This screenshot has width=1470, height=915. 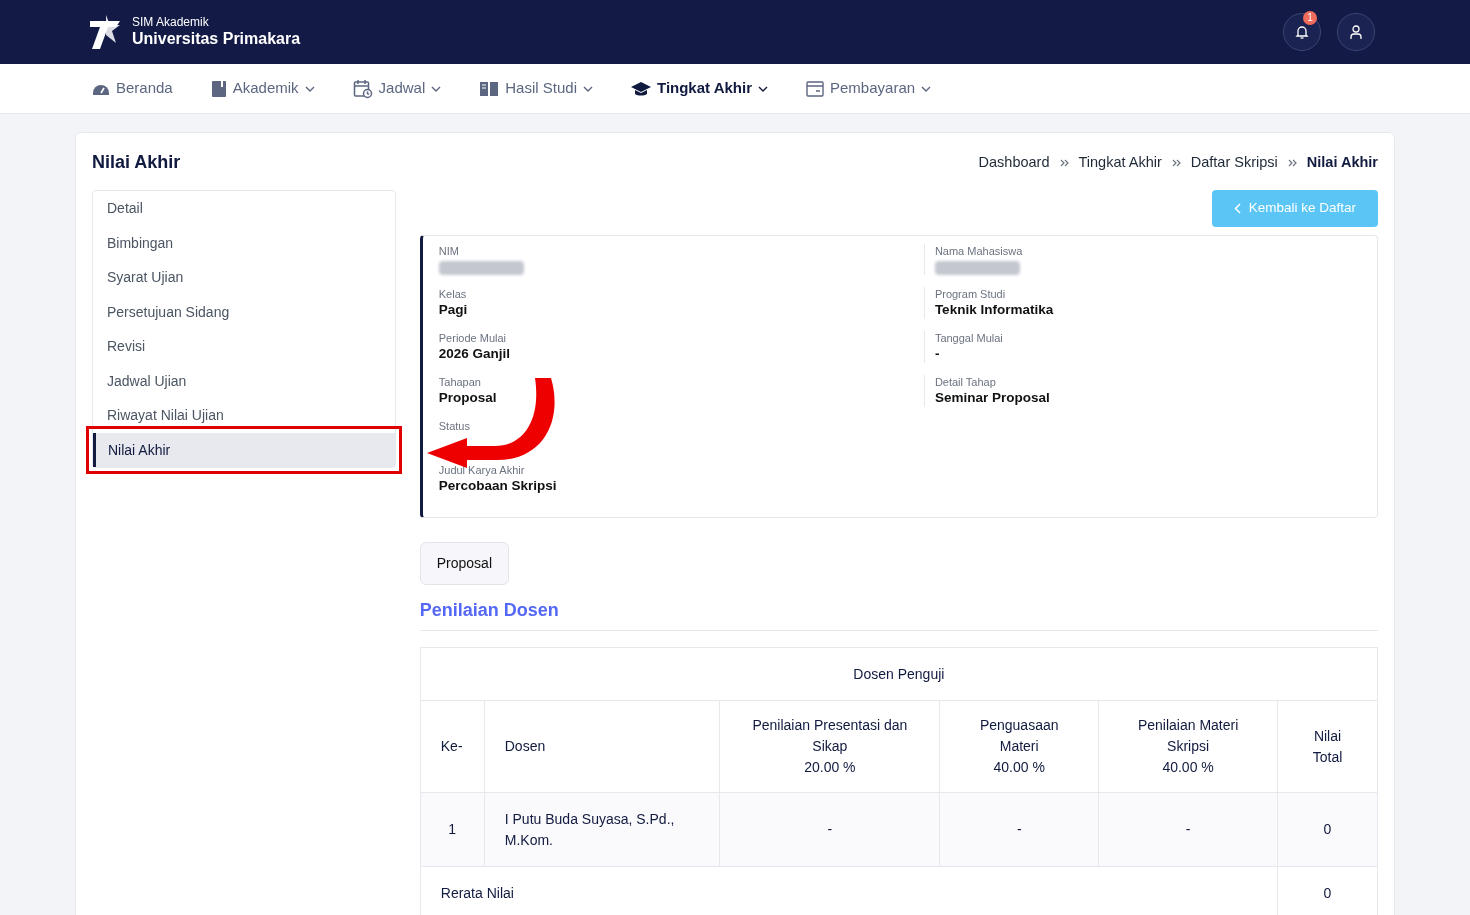 What do you see at coordinates (467, 398) in the screenshot?
I see `field-value: Proposal` at bounding box center [467, 398].